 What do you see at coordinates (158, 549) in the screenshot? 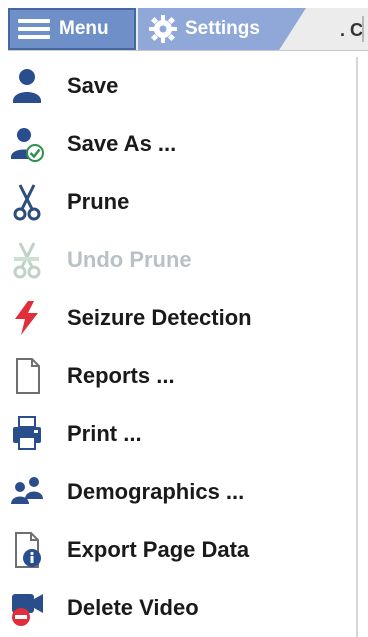
I see `menu-item-label: Export Page Data` at bounding box center [158, 549].